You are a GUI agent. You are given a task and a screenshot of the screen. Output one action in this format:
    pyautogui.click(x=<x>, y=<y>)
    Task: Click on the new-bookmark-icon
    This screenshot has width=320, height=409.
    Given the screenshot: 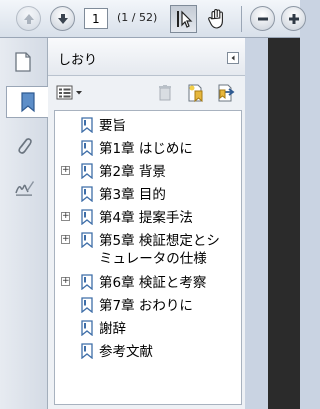 What is the action you would take?
    pyautogui.click(x=195, y=93)
    